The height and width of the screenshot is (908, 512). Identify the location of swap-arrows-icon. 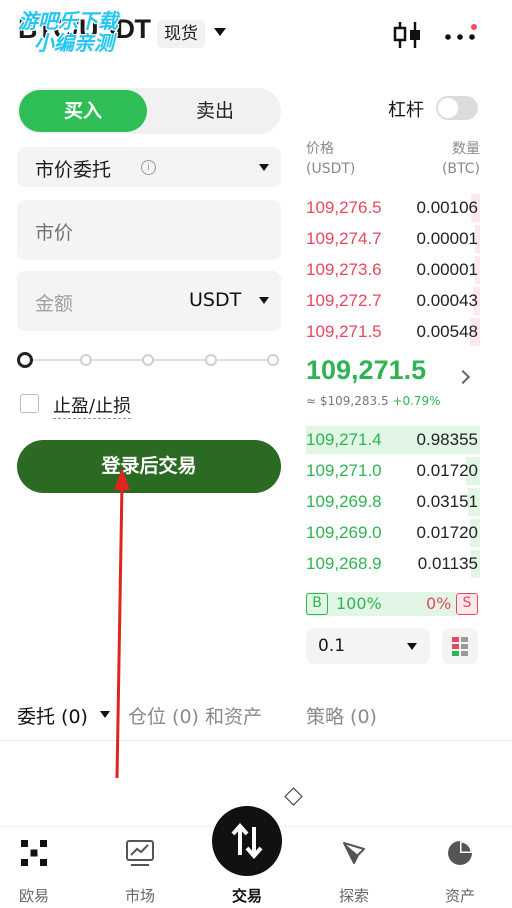
(247, 841).